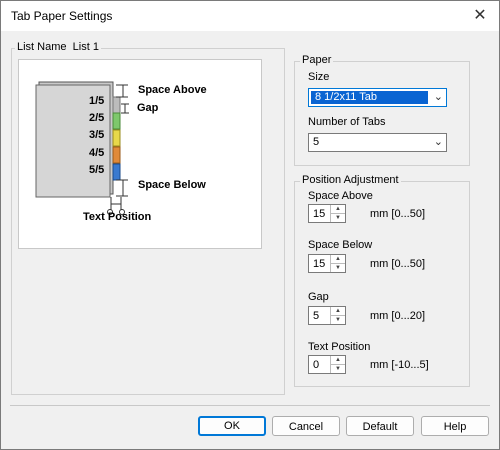 The image size is (500, 450). What do you see at coordinates (340, 245) in the screenshot?
I see `space-below-label: Space Below` at bounding box center [340, 245].